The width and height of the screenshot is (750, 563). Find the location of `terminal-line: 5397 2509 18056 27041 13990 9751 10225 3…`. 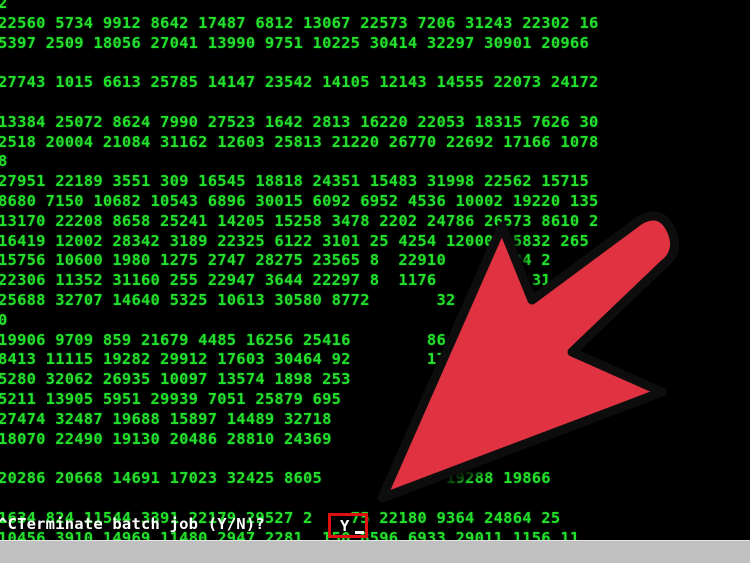

terminal-line: 5397 2509 18056 27041 13990 9751 10225 3… is located at coordinates (294, 42).